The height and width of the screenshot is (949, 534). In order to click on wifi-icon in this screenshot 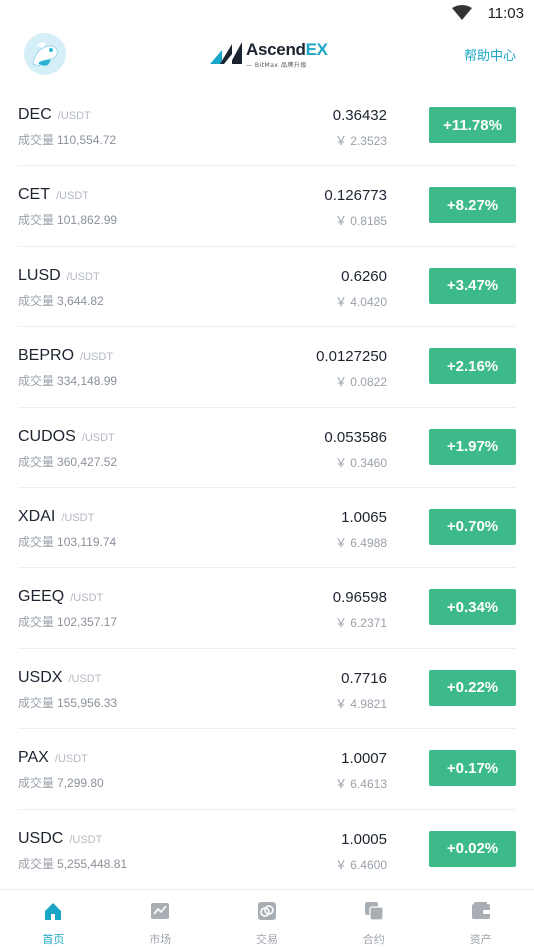, I will do `click(462, 12)`.